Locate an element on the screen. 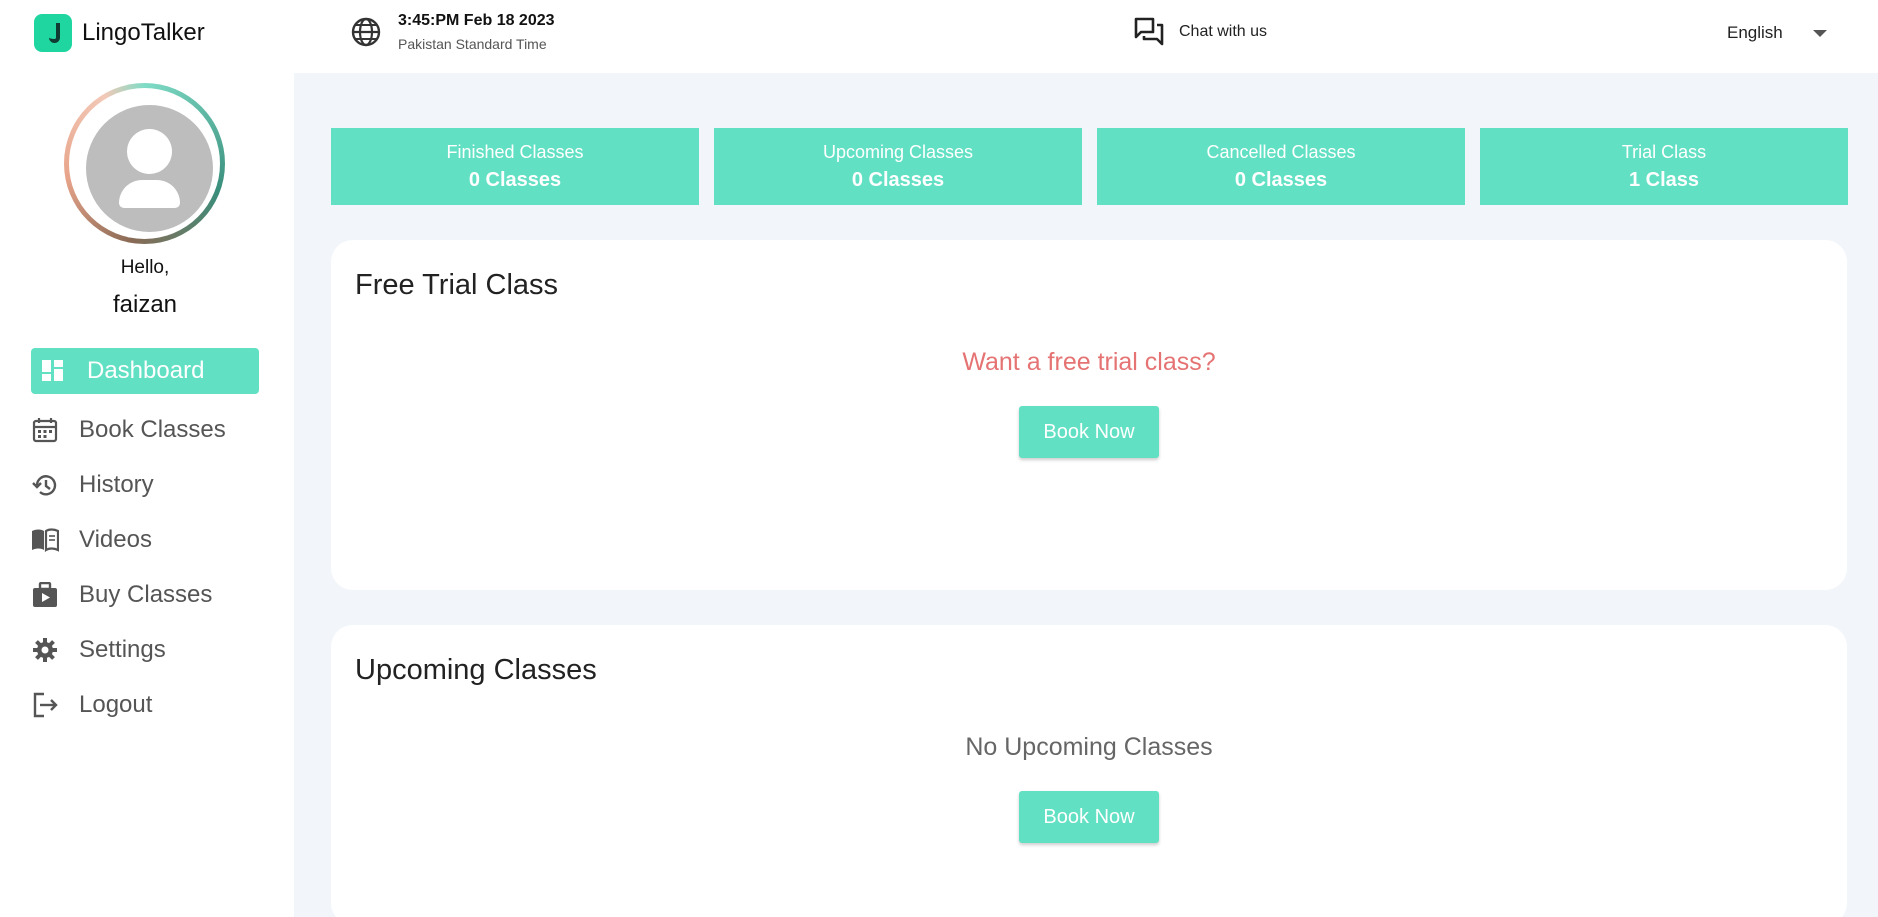 This screenshot has width=1878, height=917. avatar is located at coordinates (149, 168).